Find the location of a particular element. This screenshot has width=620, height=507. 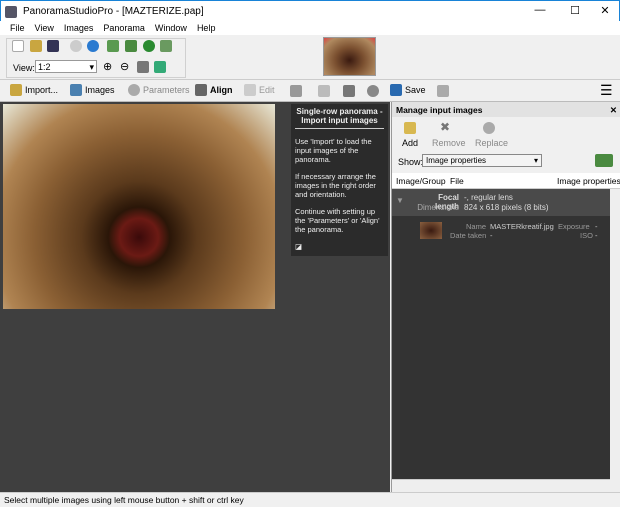

col-image-properties: Image properties is located at coordinates (588, 181).